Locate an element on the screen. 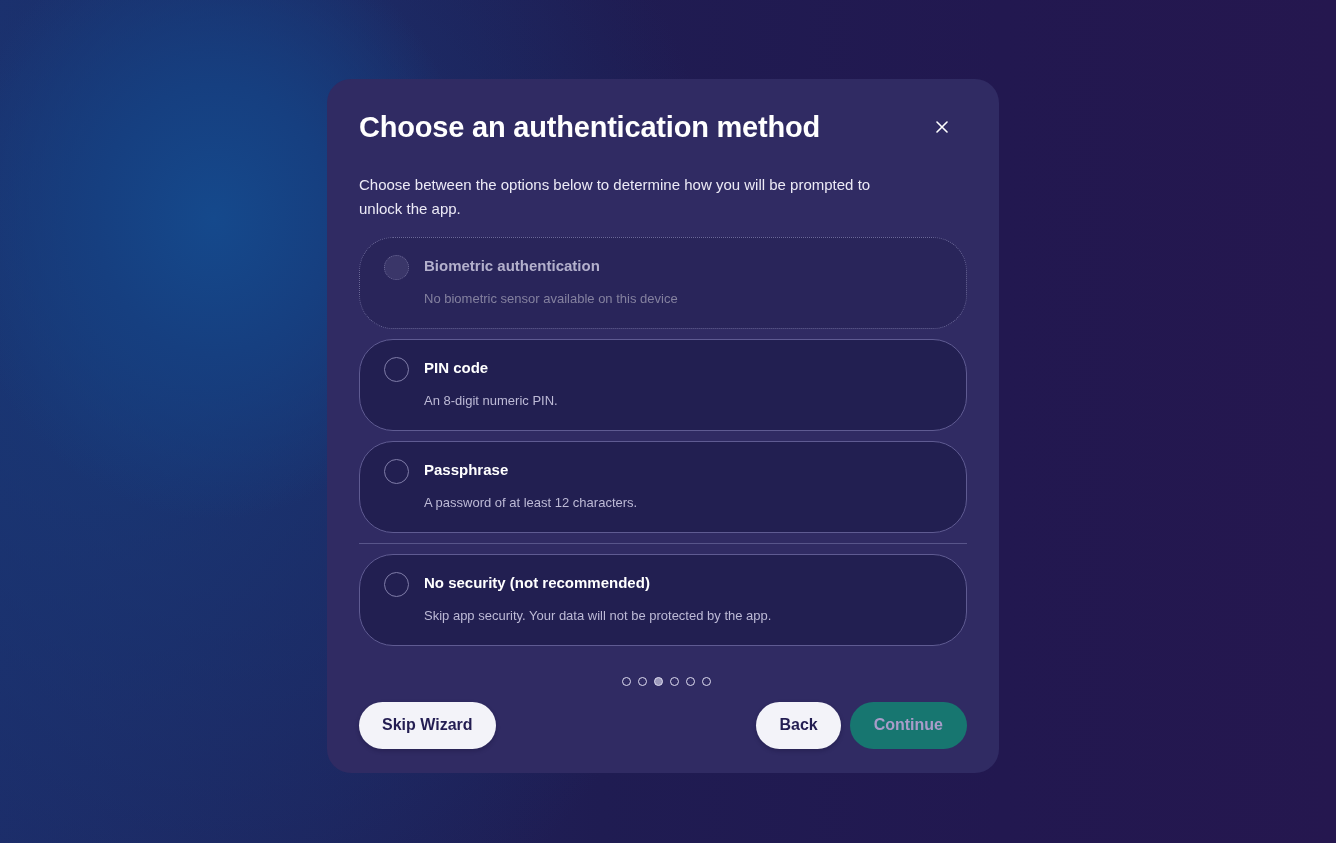 The height and width of the screenshot is (843, 1336). option-card: No security (not recommended) Skip app security. Your data will not be protected by the app. is located at coordinates (663, 599).